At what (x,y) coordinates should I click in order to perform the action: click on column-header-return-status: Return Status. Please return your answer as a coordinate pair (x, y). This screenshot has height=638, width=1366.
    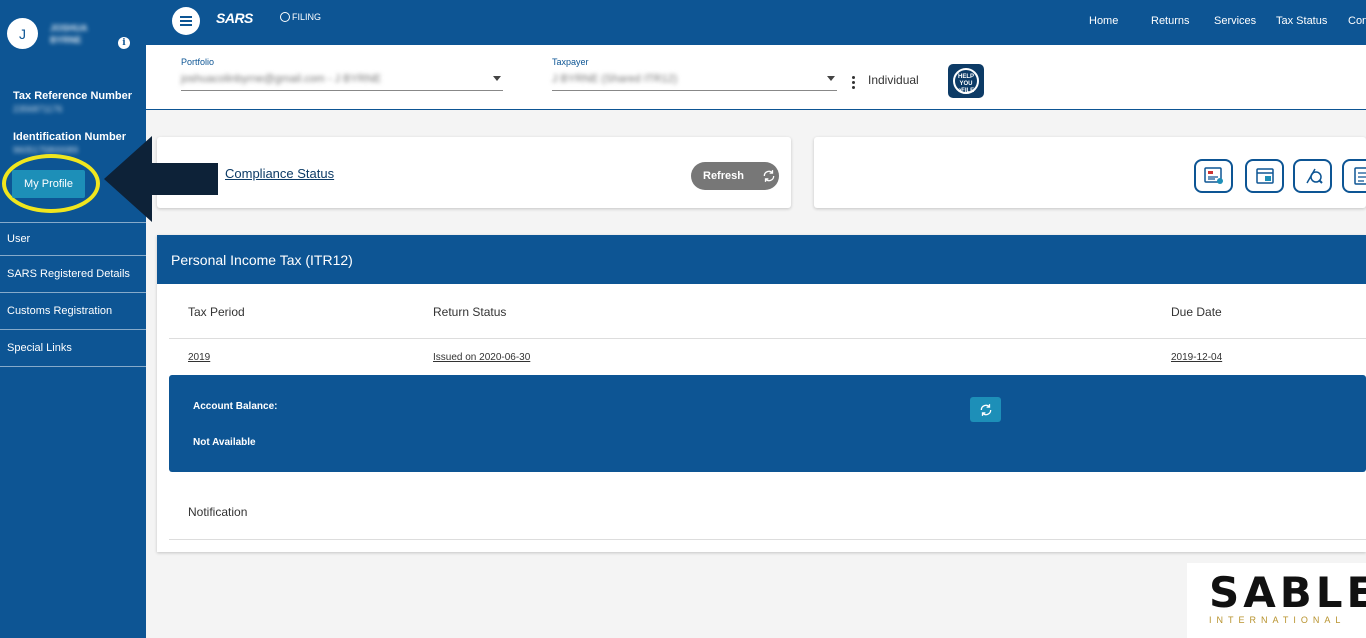
    Looking at the image, I should click on (470, 312).